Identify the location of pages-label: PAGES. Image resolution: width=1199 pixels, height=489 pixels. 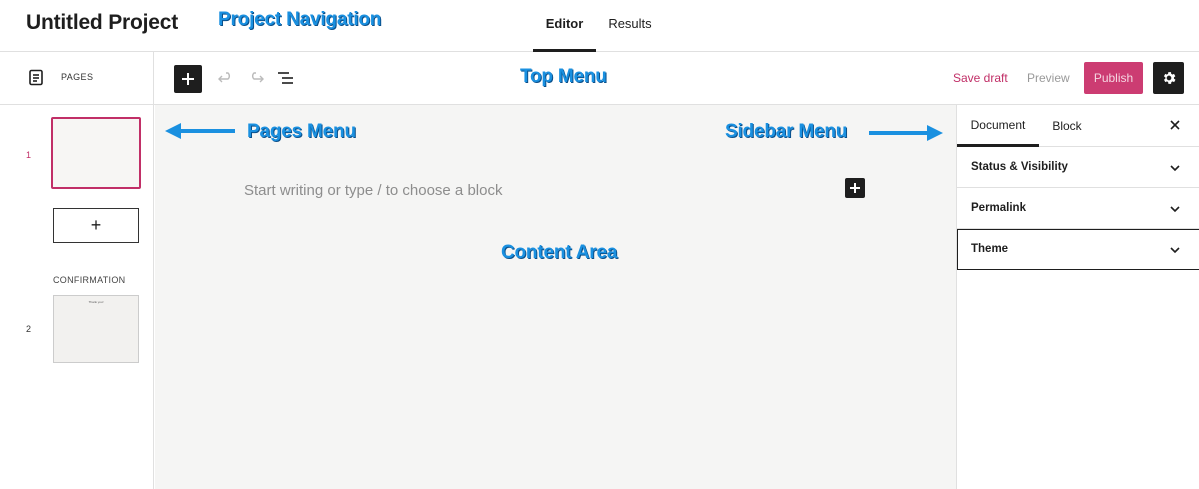
(77, 77).